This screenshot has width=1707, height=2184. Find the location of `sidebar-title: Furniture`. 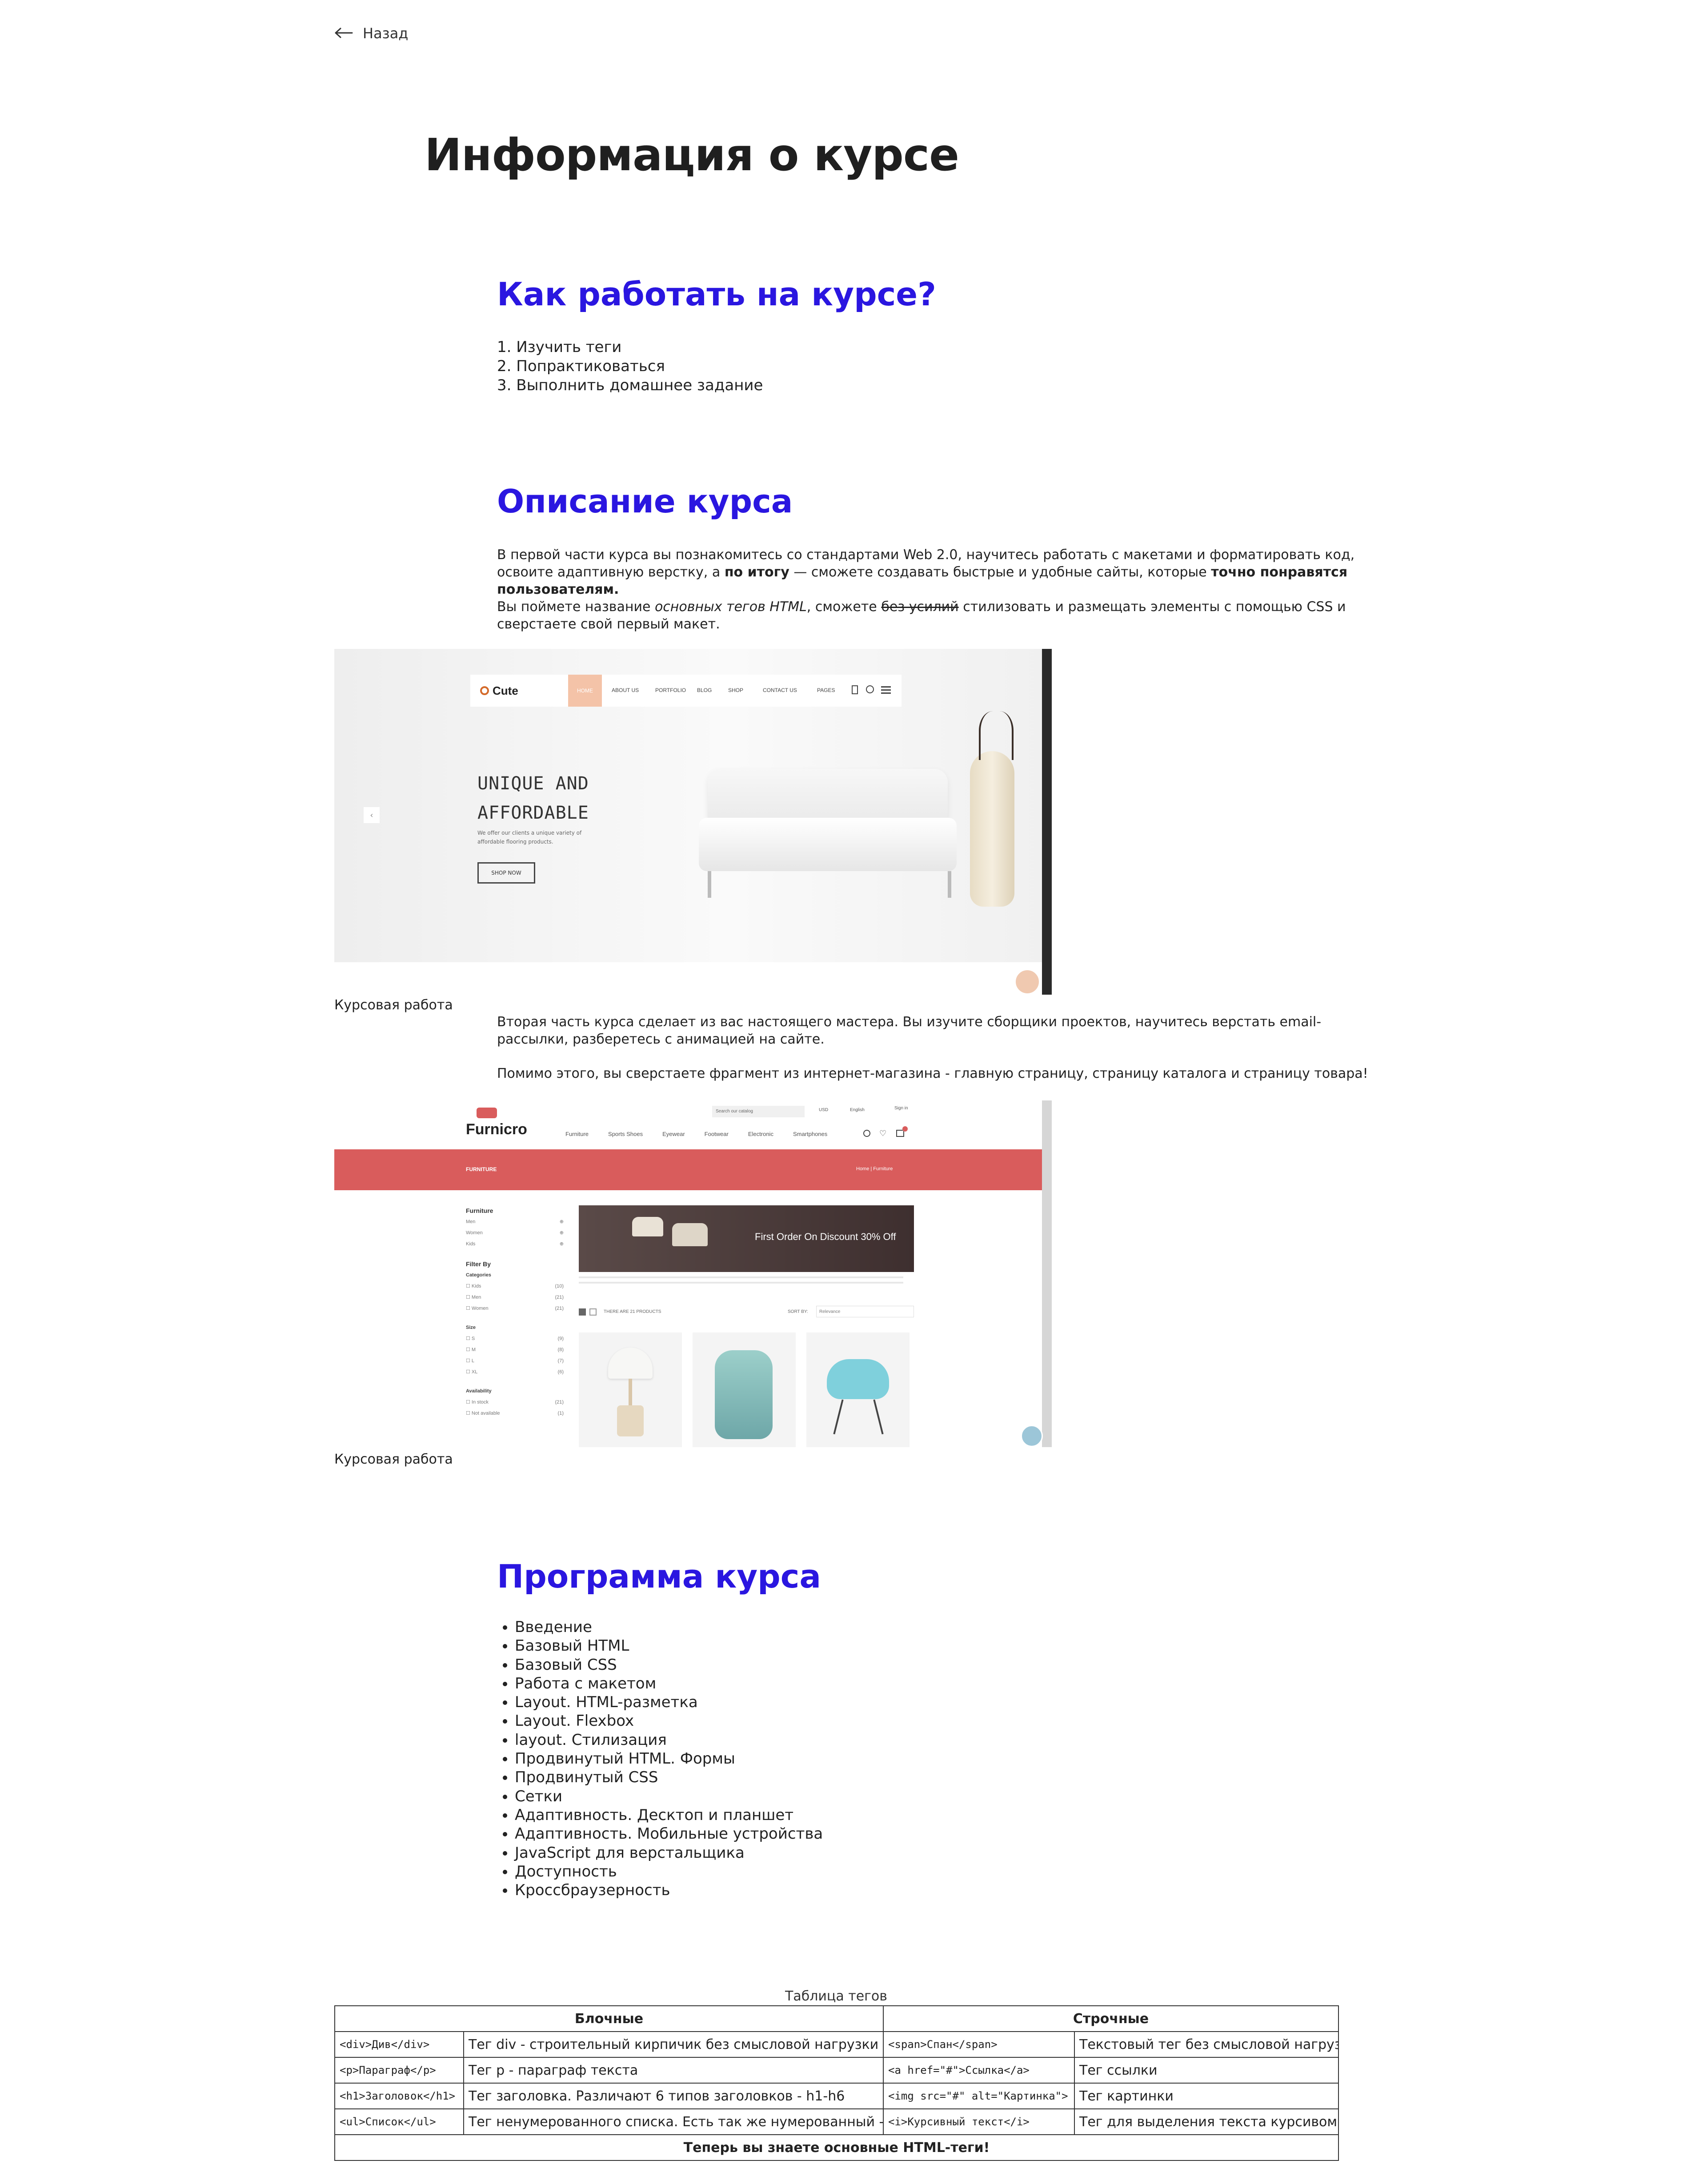

sidebar-title: Furniture is located at coordinates (479, 1210).